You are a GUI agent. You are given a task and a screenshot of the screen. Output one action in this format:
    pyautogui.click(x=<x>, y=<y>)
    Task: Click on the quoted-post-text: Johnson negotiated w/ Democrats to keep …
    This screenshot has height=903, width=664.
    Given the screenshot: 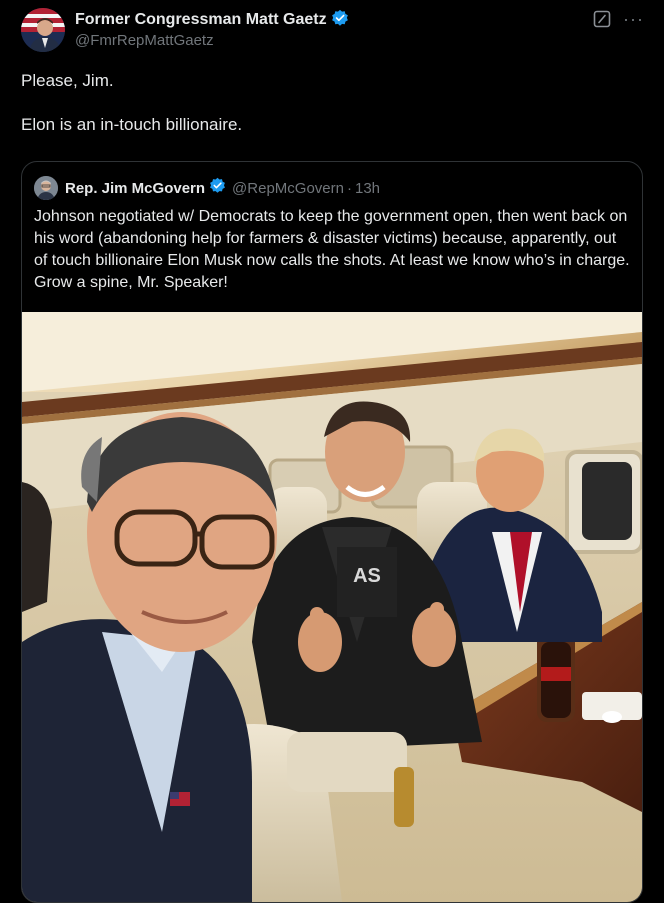 What is the action you would take?
    pyautogui.click(x=332, y=249)
    